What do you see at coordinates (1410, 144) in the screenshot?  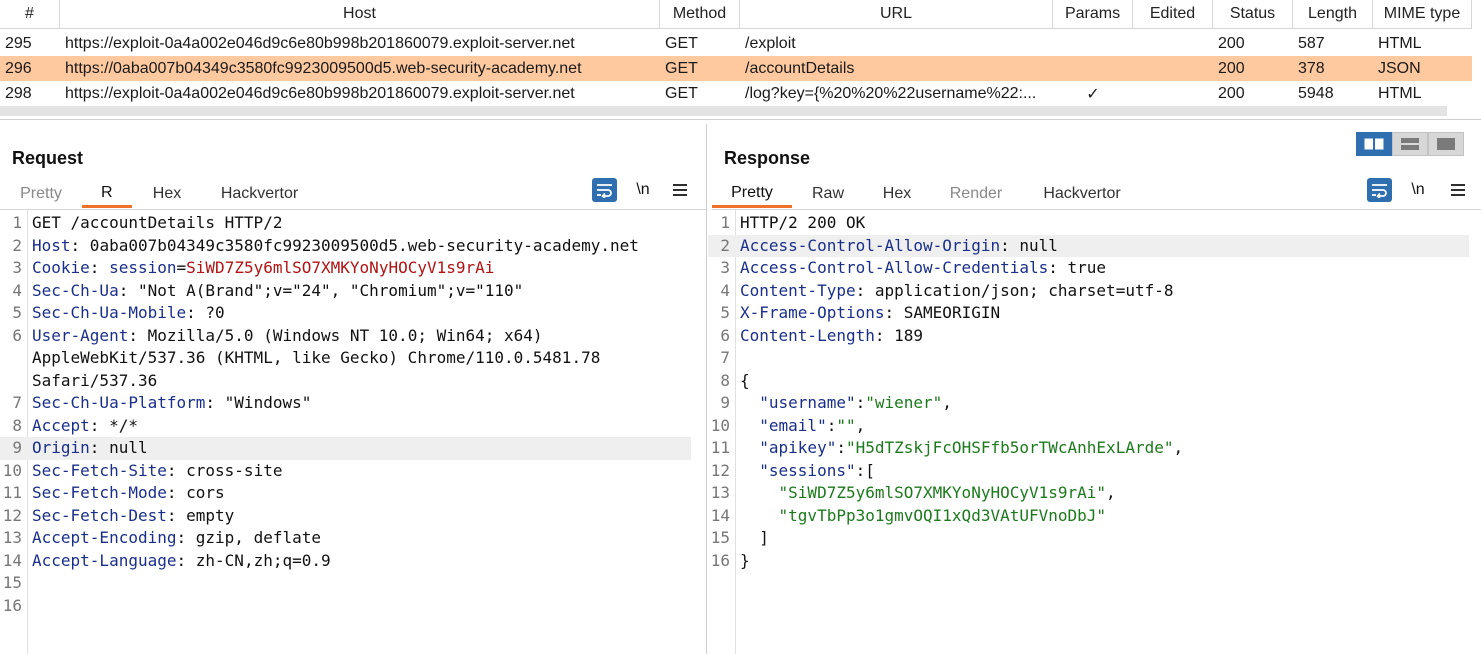 I see `horizontal-view-icon` at bounding box center [1410, 144].